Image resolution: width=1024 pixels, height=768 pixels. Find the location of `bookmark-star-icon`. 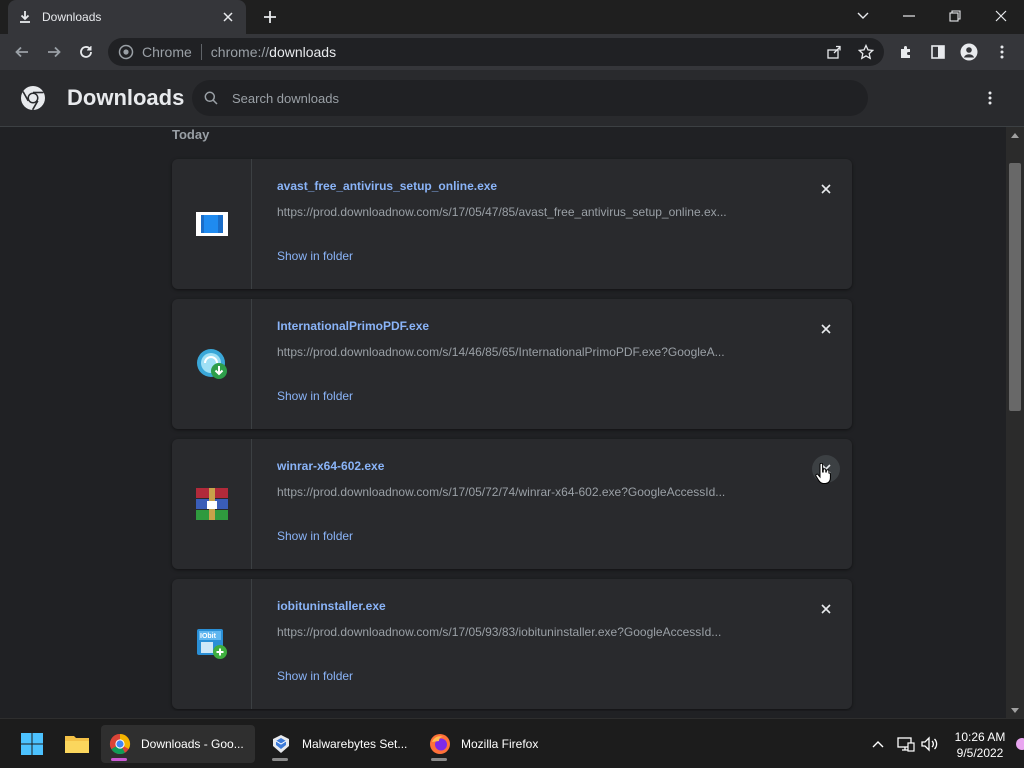

bookmark-star-icon is located at coordinates (866, 52).